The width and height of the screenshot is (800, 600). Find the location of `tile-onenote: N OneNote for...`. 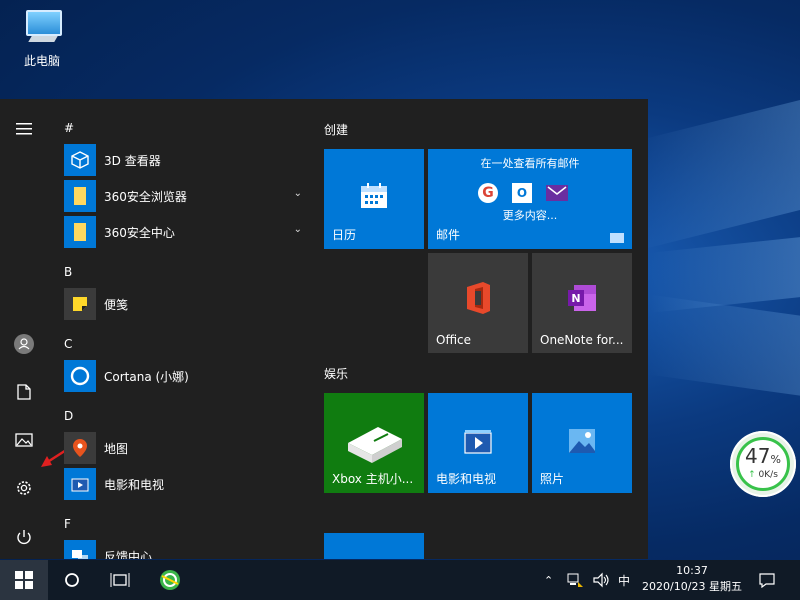

tile-onenote: N OneNote for... is located at coordinates (582, 303).